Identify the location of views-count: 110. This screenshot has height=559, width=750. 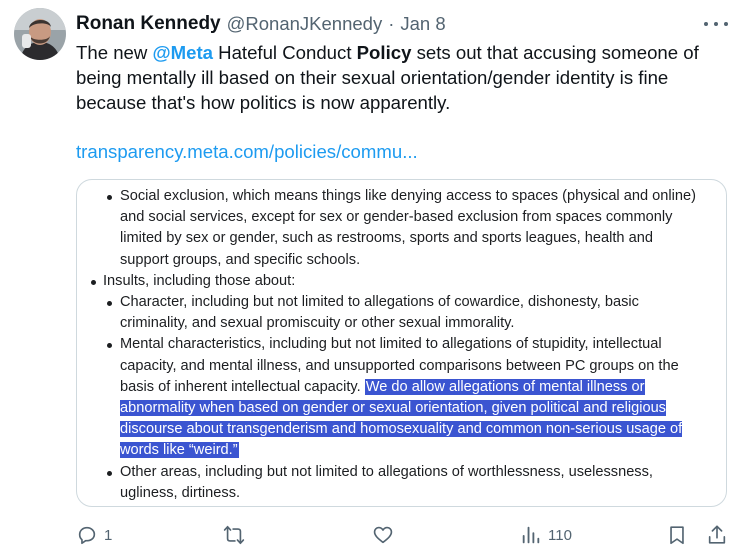
(560, 535).